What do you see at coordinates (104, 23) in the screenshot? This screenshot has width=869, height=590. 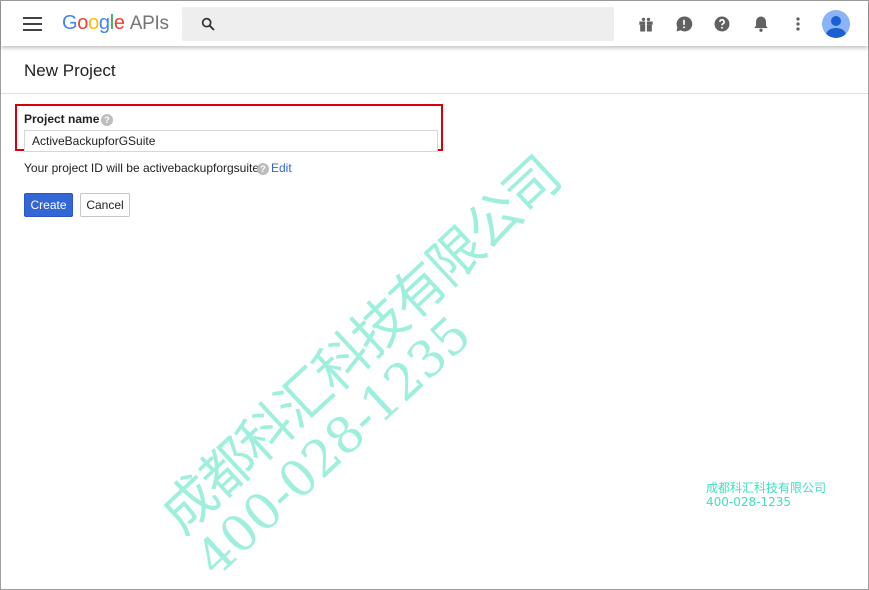 I see `logo-letter: g` at bounding box center [104, 23].